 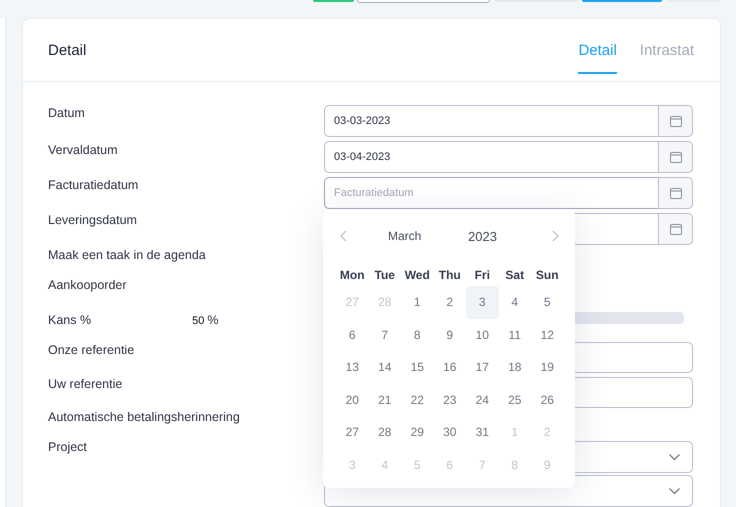 I want to click on calendar-day: 28, so click(x=384, y=432).